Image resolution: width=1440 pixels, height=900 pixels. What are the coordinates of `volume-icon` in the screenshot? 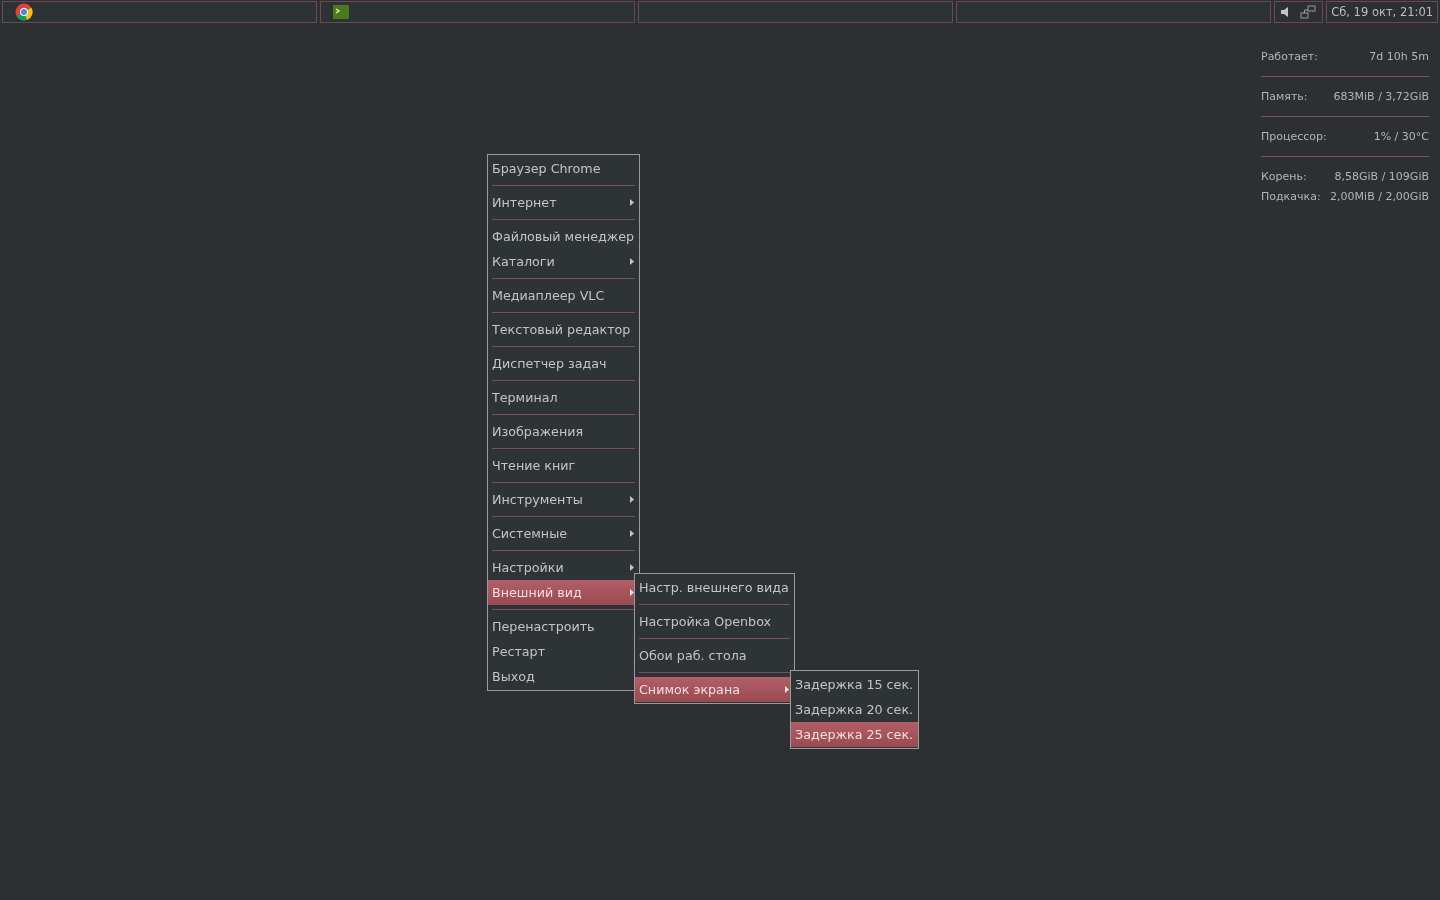 It's located at (1285, 12).